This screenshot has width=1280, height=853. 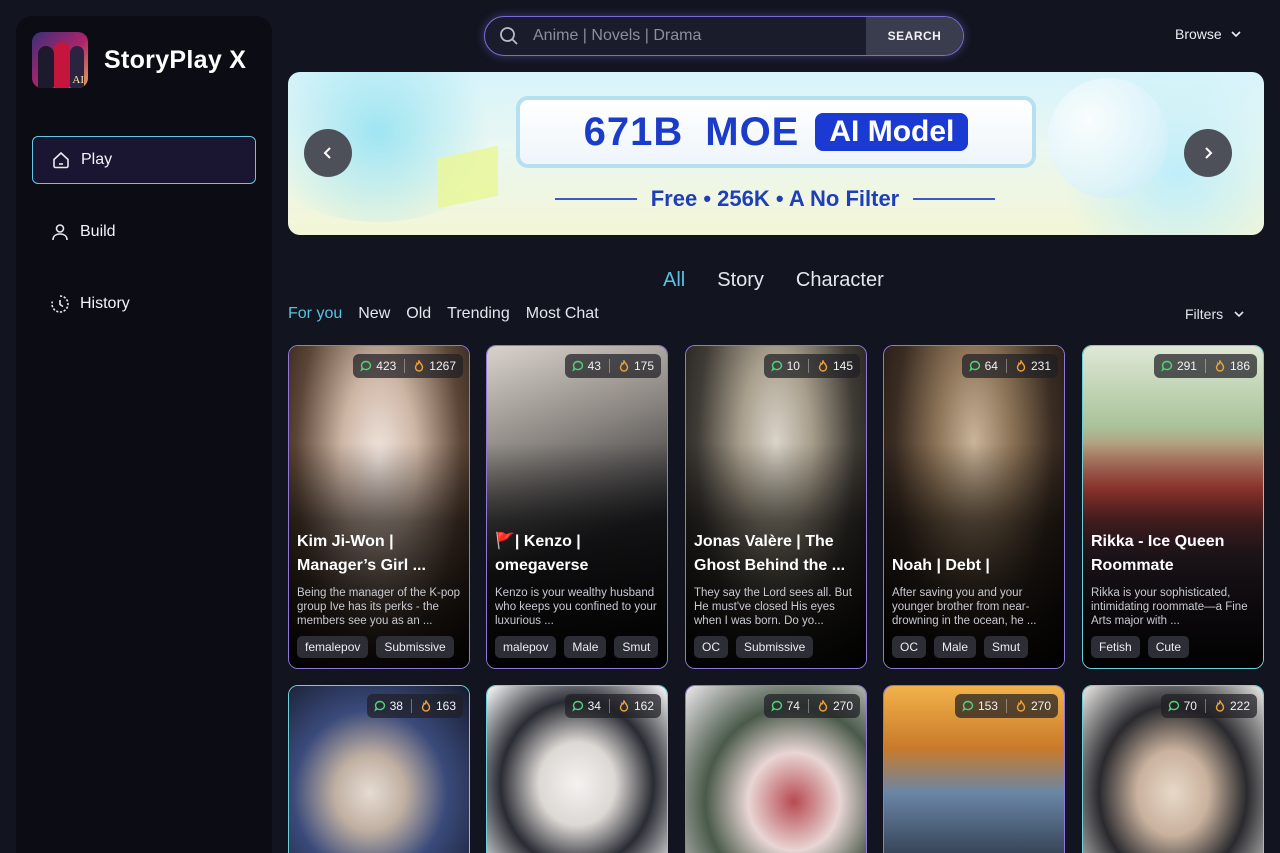 I want to click on like-count: 1267, so click(x=442, y=366).